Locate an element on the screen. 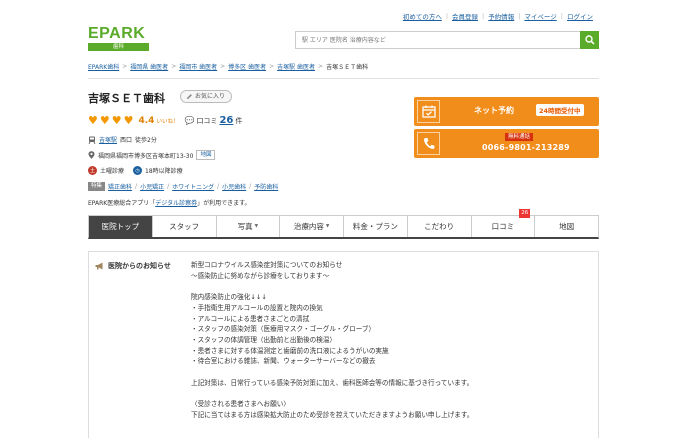 The height and width of the screenshot is (438, 700). phone-icon is located at coordinates (428, 144).